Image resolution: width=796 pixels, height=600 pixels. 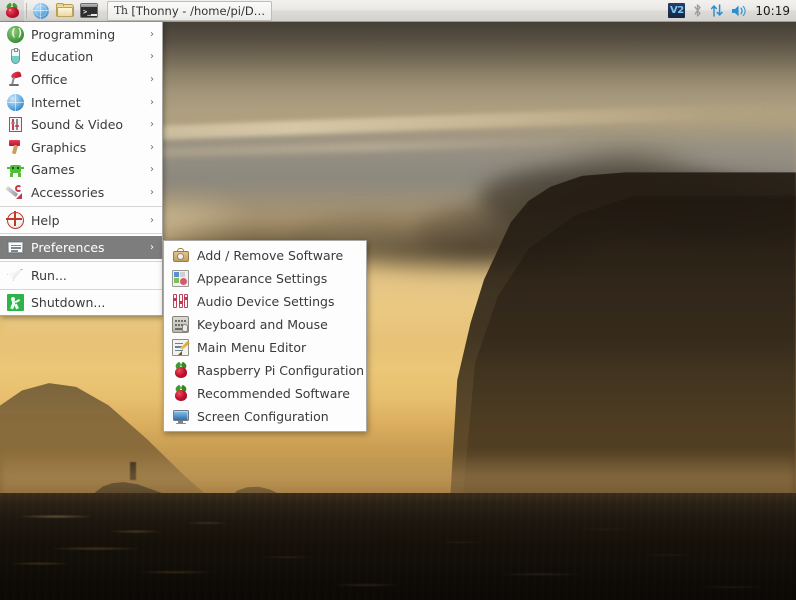 I want to click on menu-item-education: Education ›, so click(x=81, y=57).